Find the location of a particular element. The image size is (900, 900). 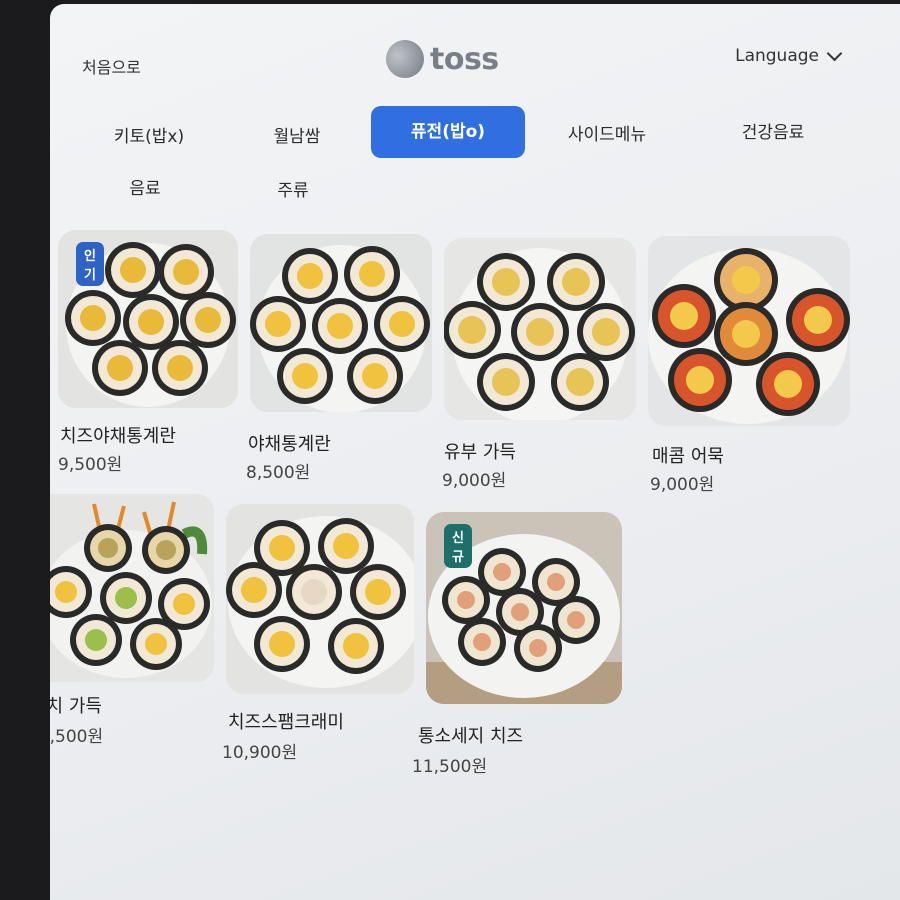

chevron-down-icon is located at coordinates (834, 53).